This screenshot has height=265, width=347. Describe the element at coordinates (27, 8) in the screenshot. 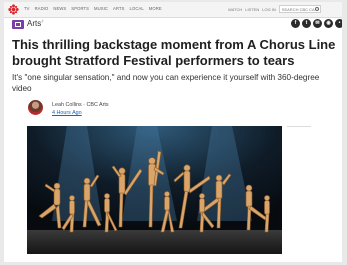

I see `nav-link-tv: TV` at that location.